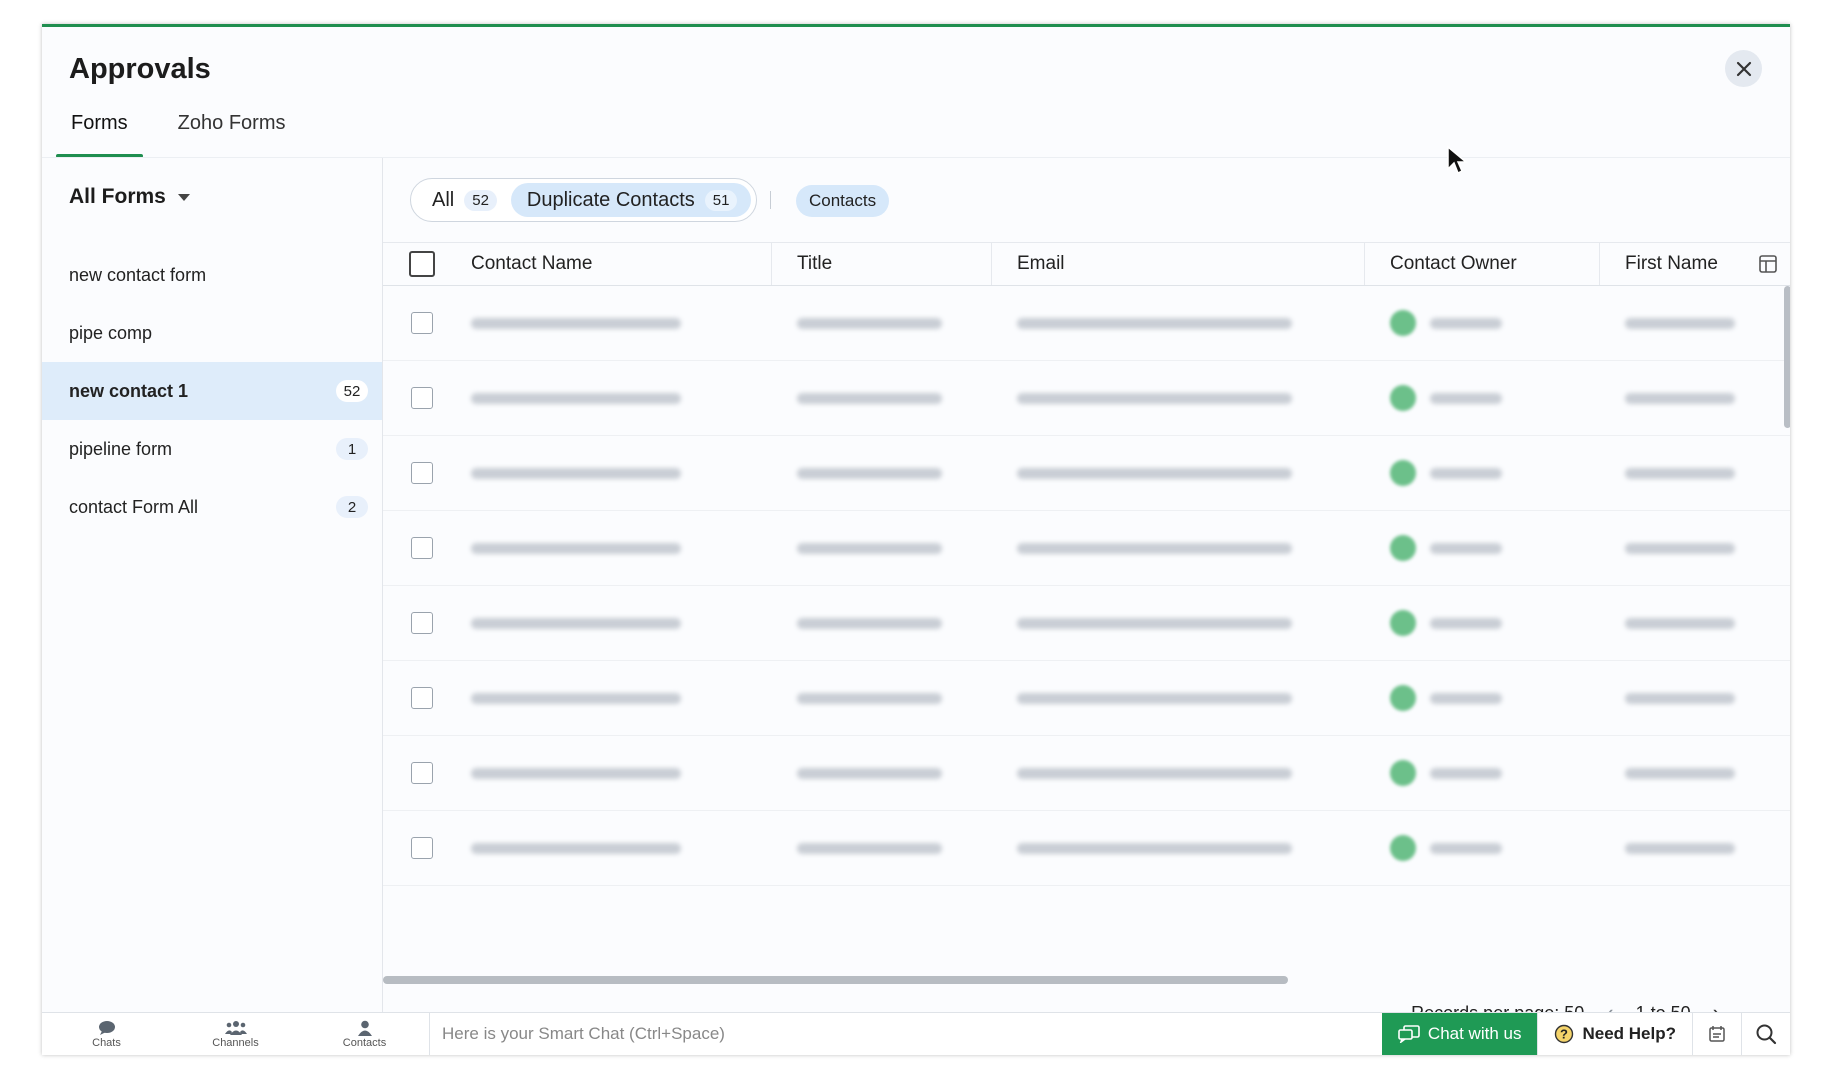 The width and height of the screenshot is (1831, 1080). I want to click on smart-chat-input: Here is your Smart Chat (Ctrl+Space), so click(905, 1034).